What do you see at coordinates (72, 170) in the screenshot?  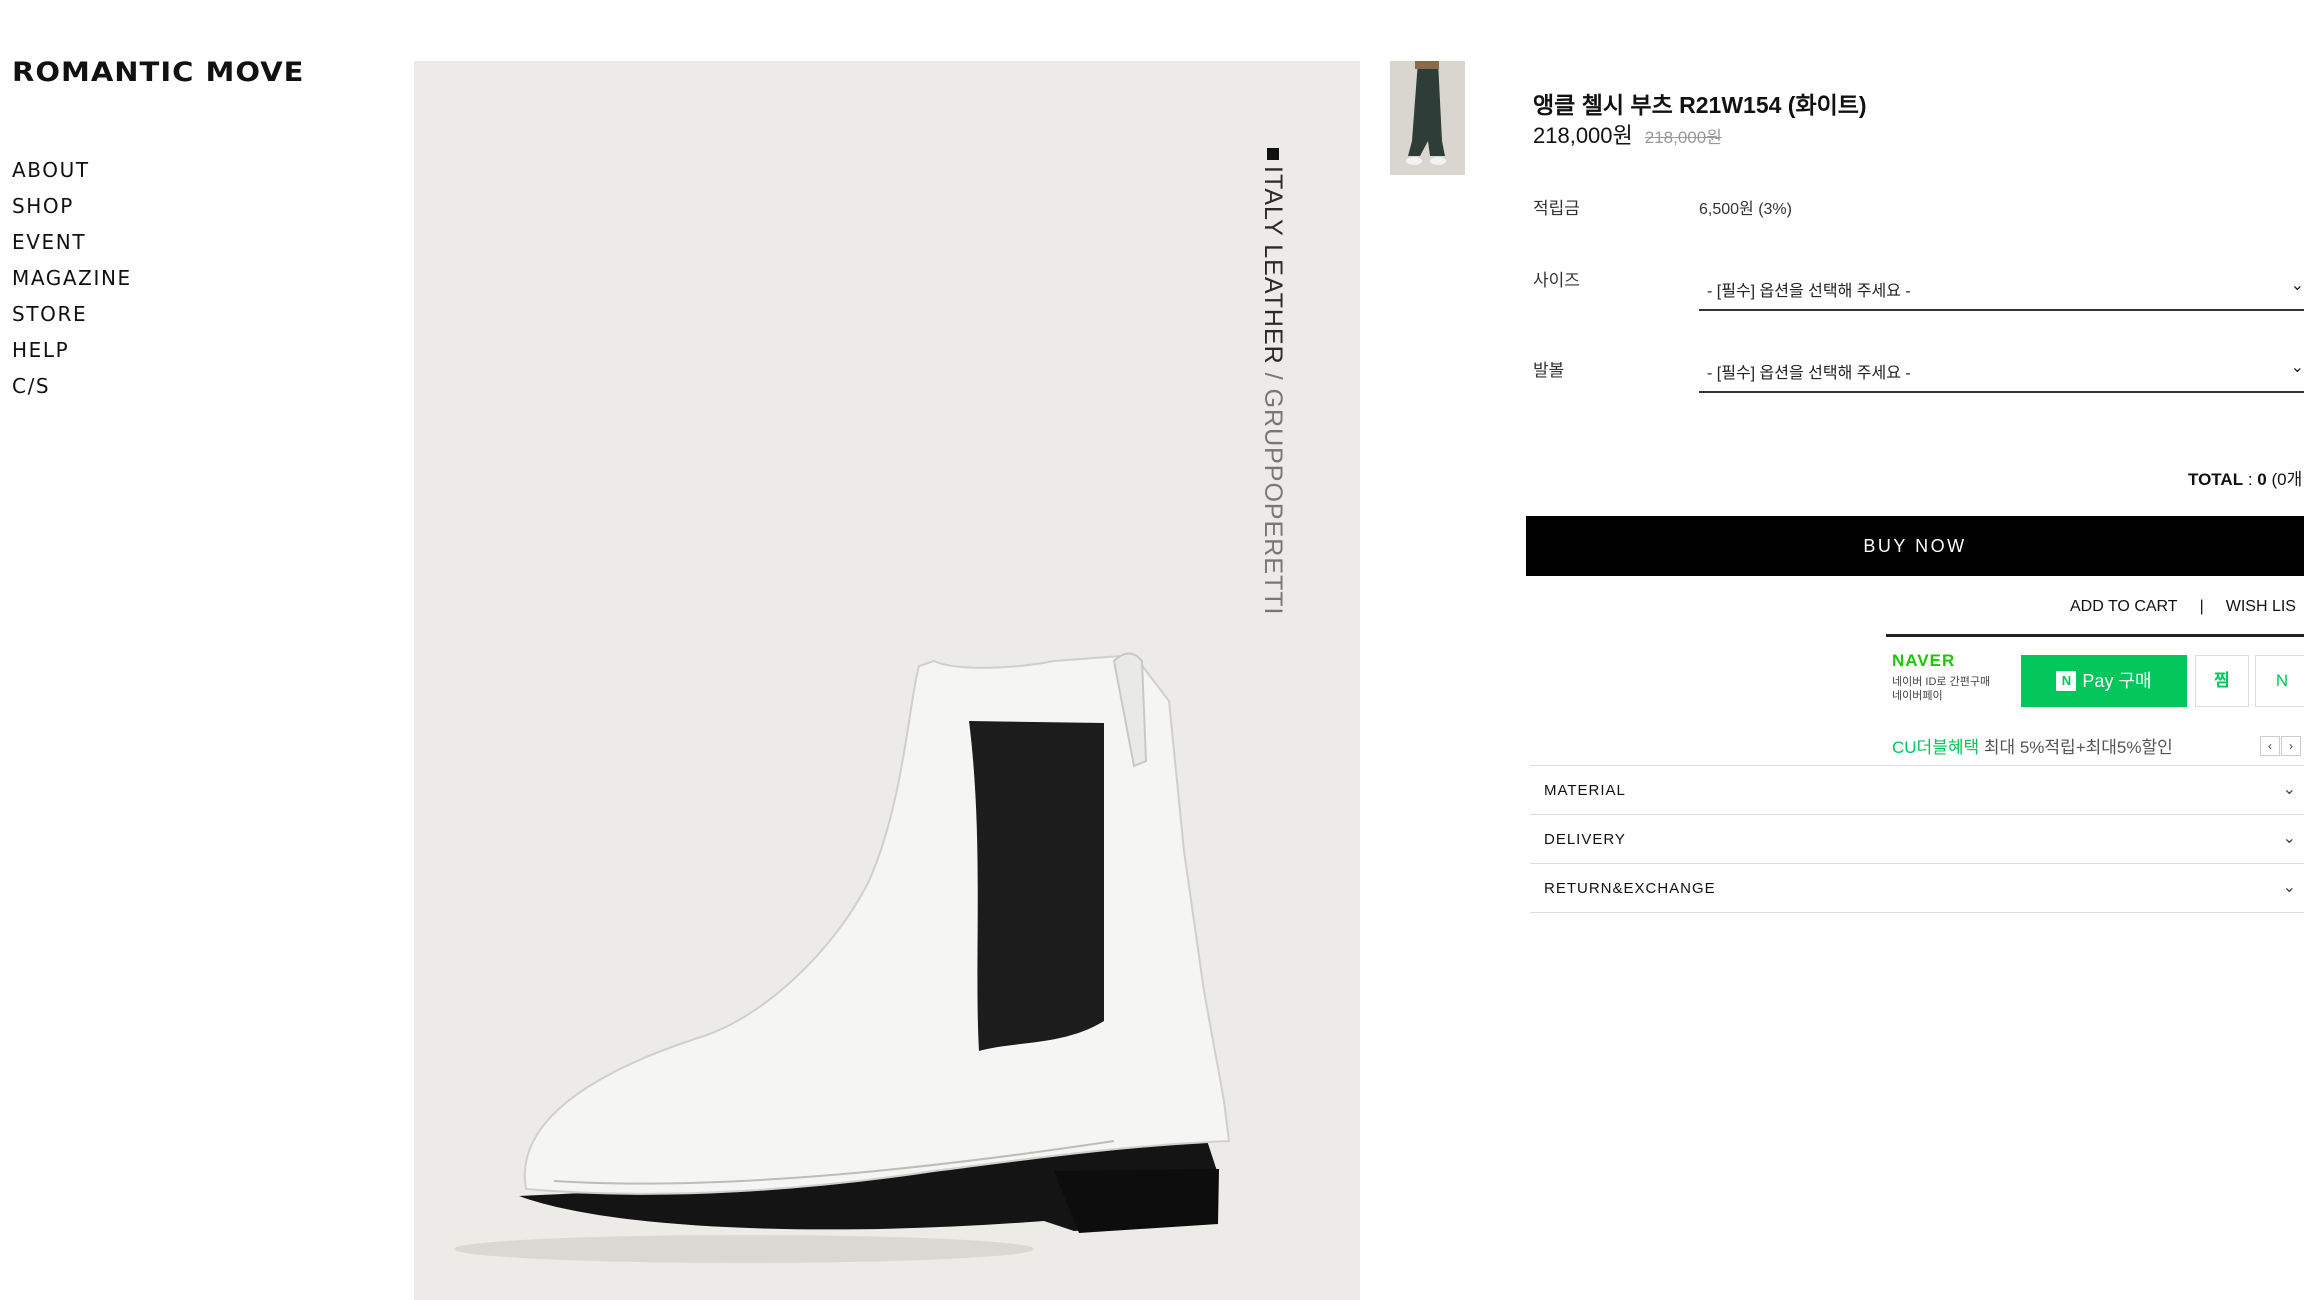 I see `nav-item-about: ABOUT` at bounding box center [72, 170].